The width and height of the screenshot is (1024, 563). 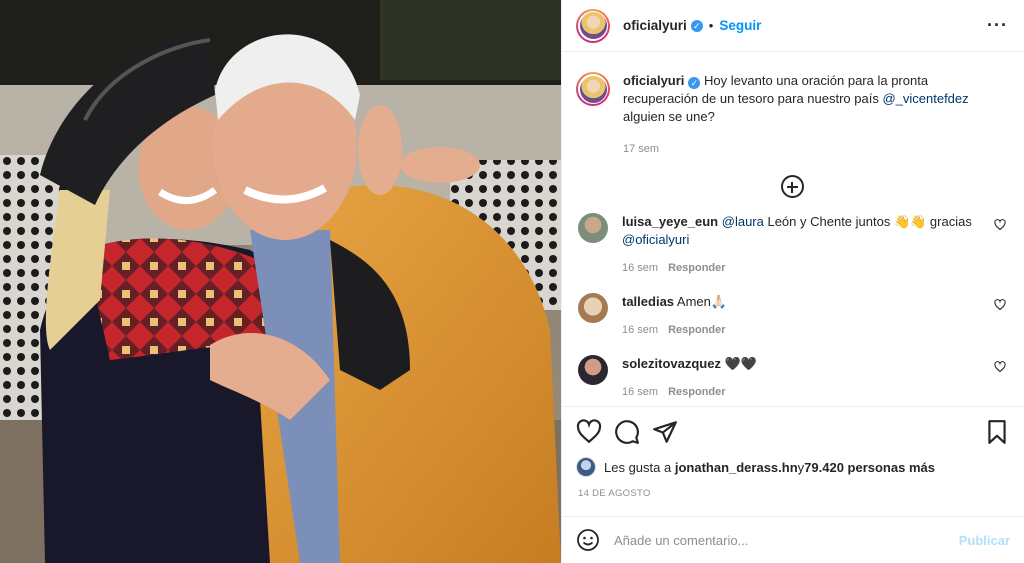 I want to click on comment-item: talledias Amen🙏🏻 16 sem Responder, so click(x=792, y=316).